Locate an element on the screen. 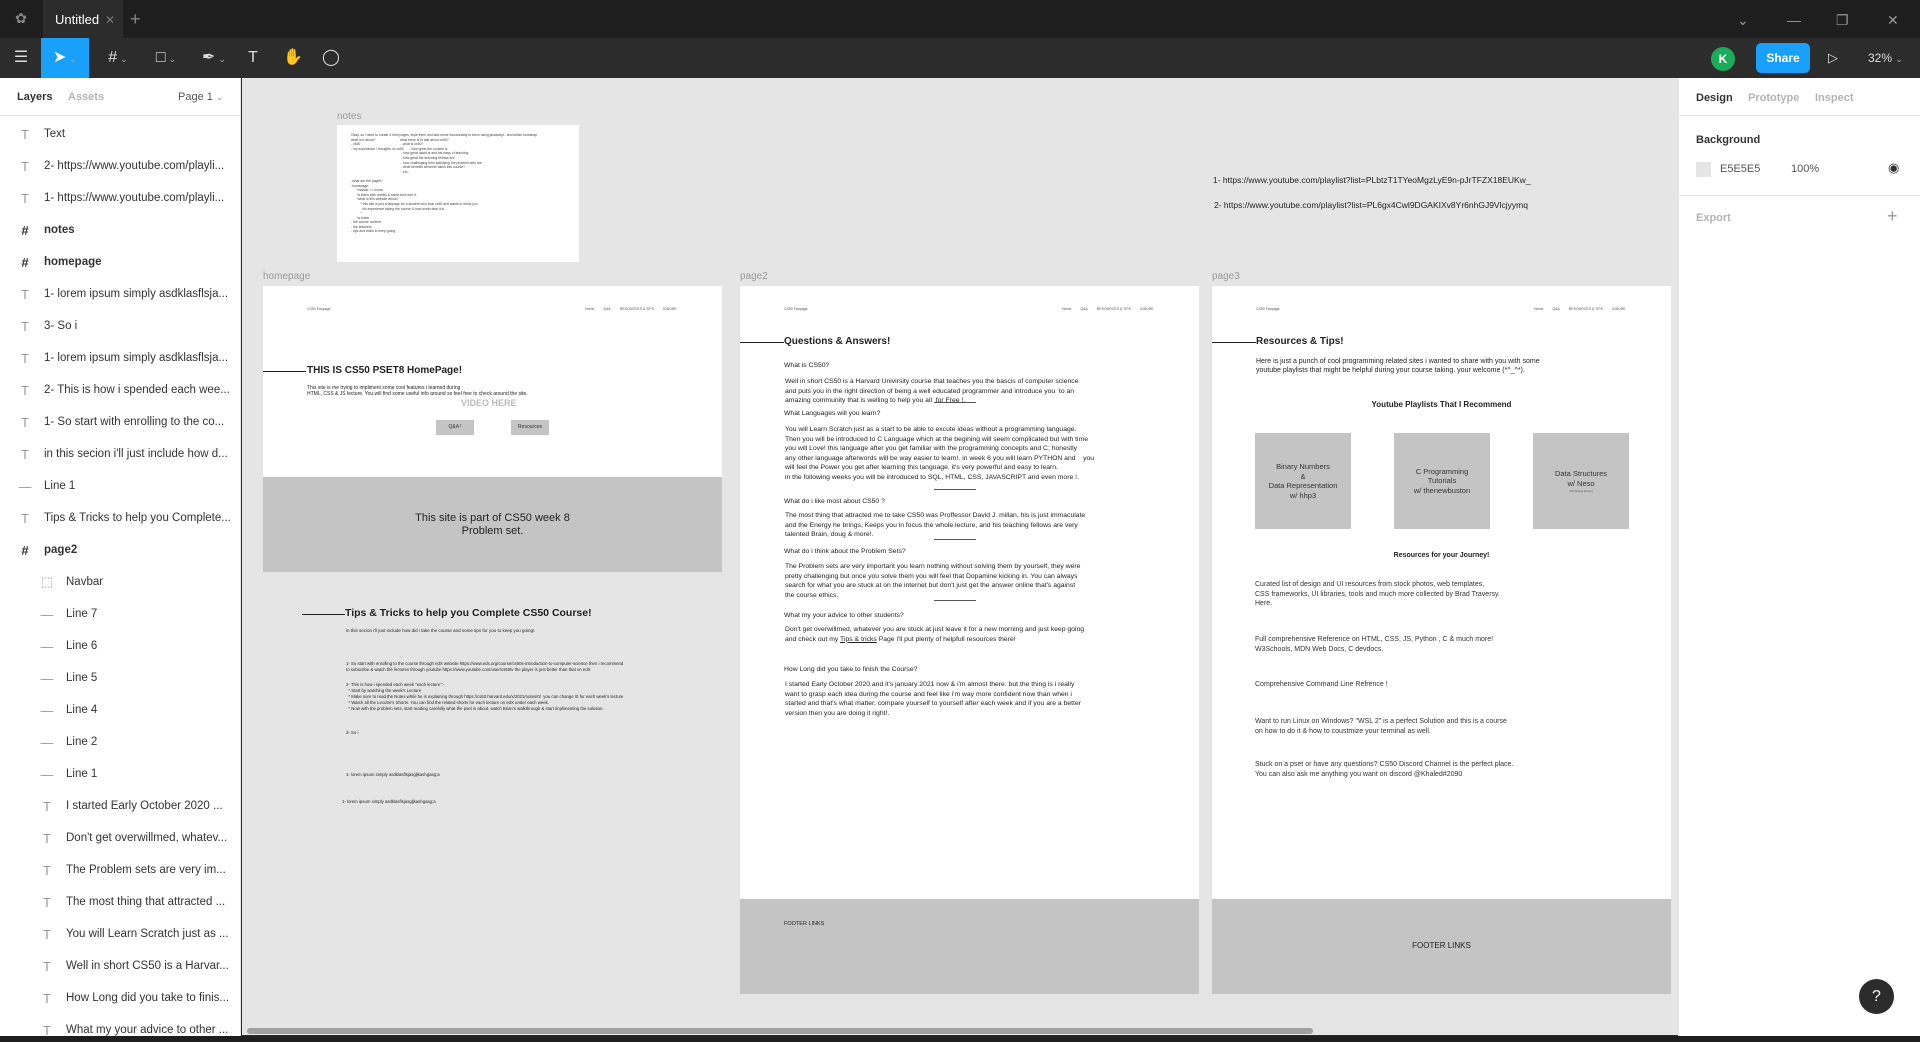  add-export-icon: + is located at coordinates (1892, 216).